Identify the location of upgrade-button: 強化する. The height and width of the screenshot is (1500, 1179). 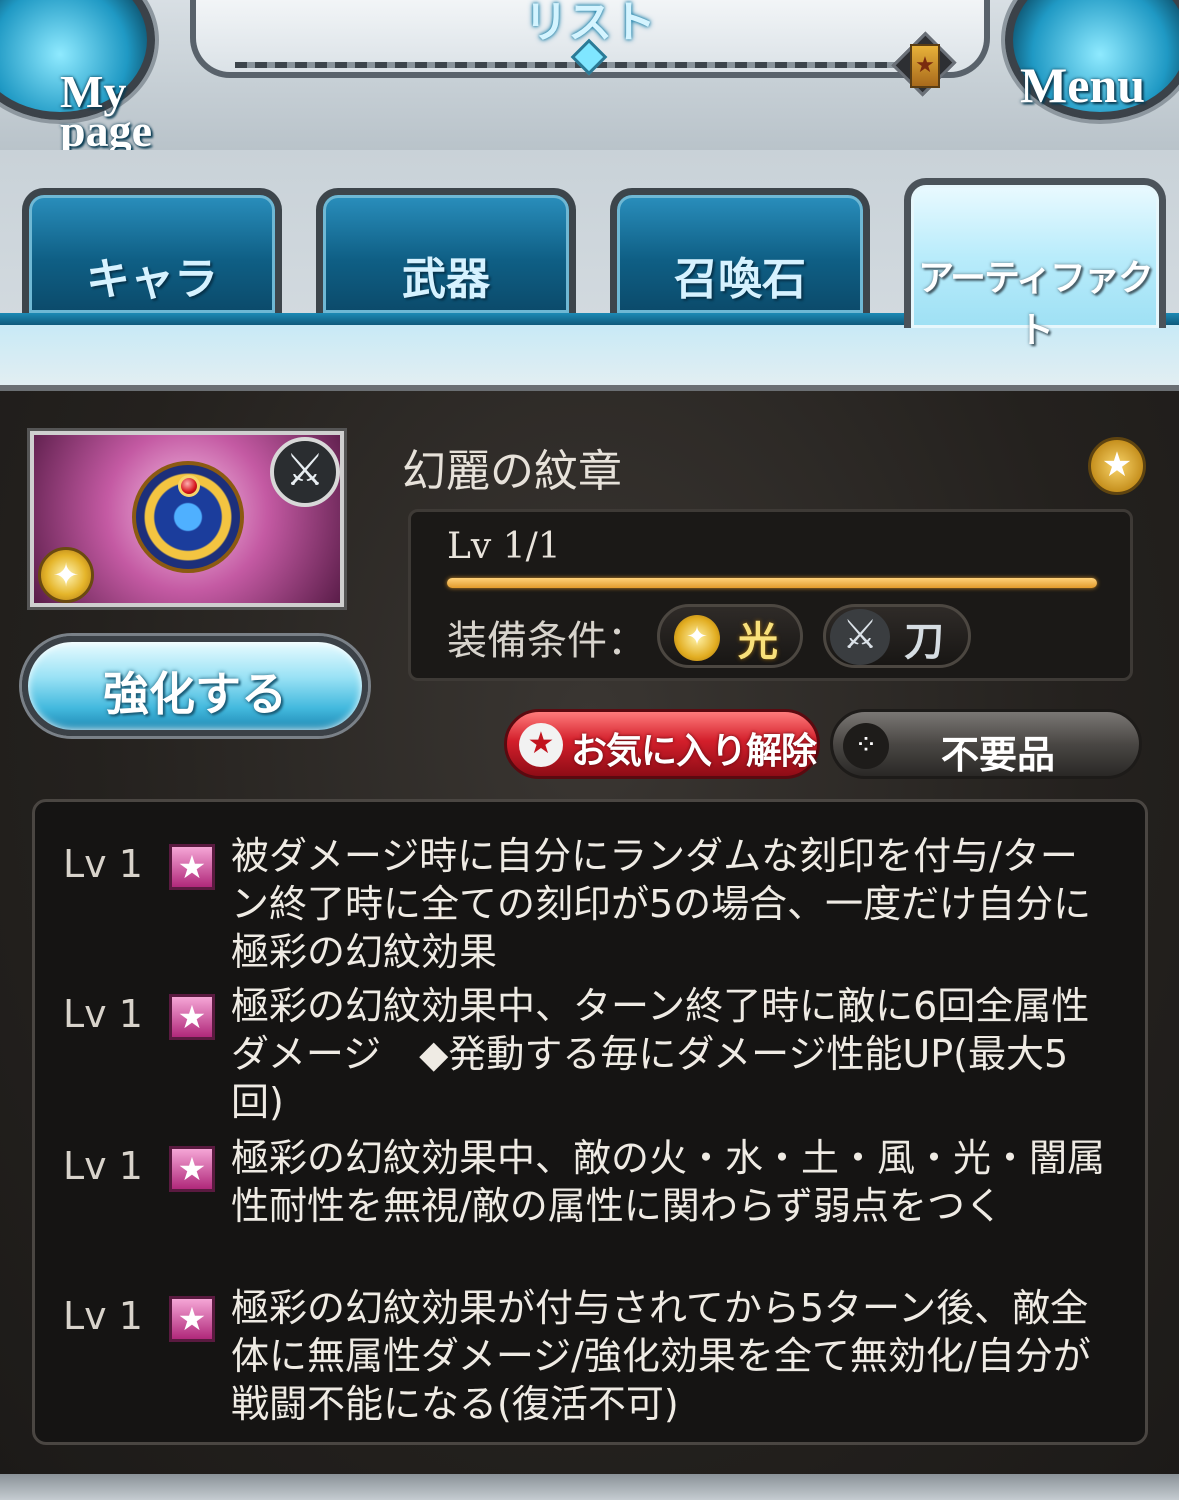
(195, 686).